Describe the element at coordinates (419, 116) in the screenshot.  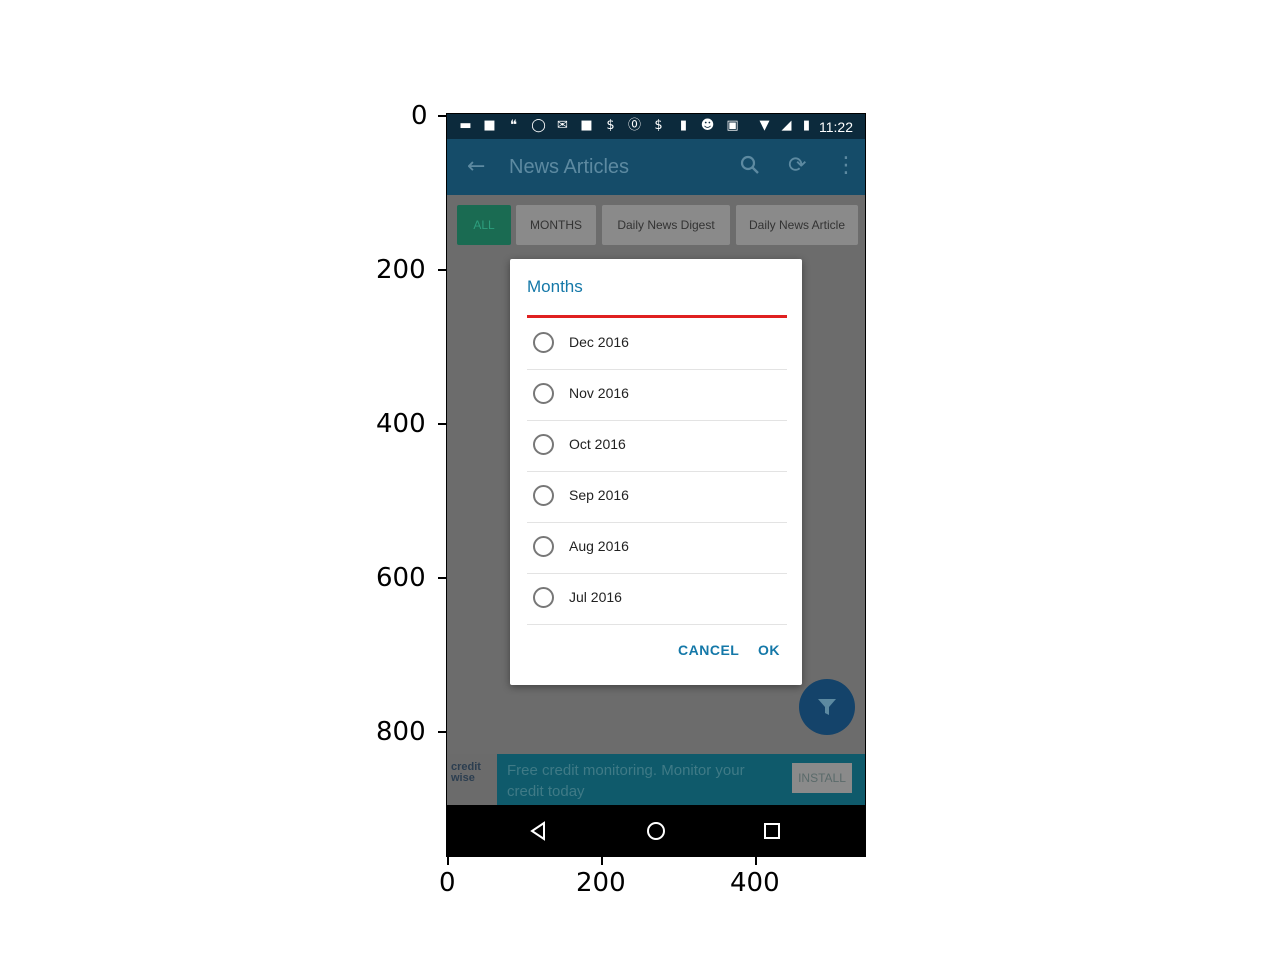
I see `y-tick-label: 0` at that location.